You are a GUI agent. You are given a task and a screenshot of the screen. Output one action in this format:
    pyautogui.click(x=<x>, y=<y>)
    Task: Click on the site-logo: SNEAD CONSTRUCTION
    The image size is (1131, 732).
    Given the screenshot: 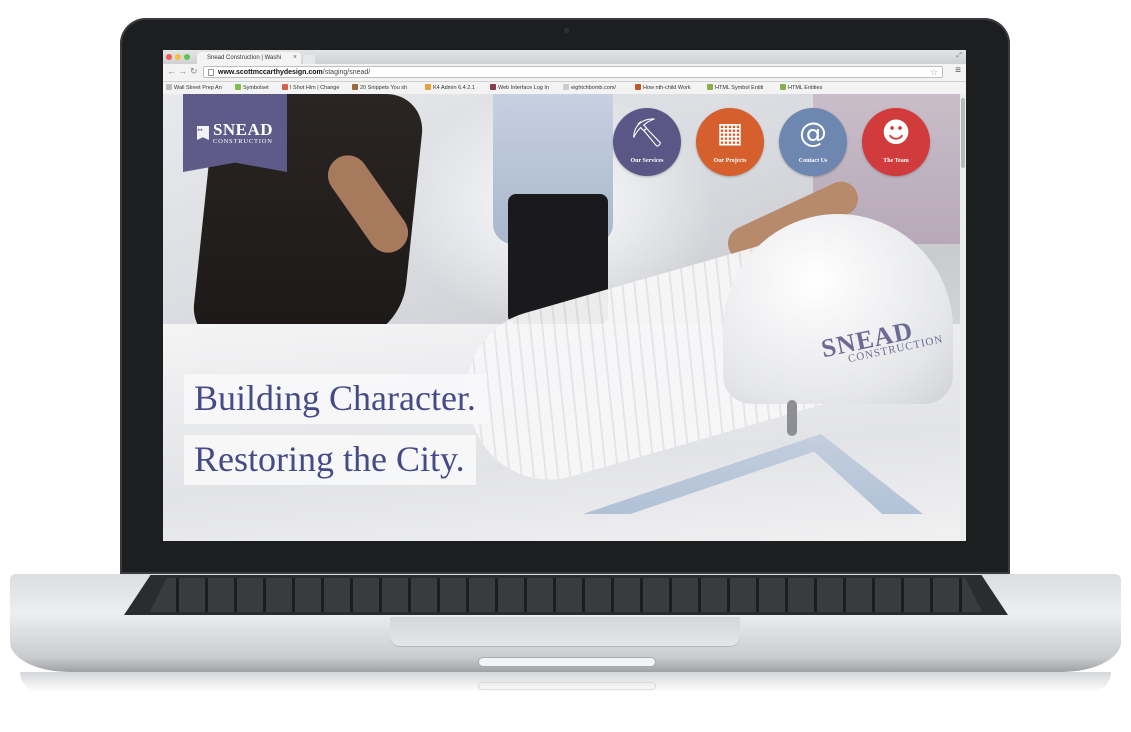 What is the action you would take?
    pyautogui.click(x=235, y=133)
    